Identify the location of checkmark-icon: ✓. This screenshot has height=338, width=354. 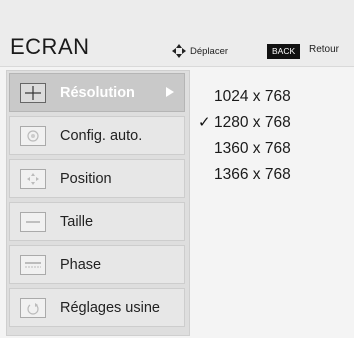
(204, 122).